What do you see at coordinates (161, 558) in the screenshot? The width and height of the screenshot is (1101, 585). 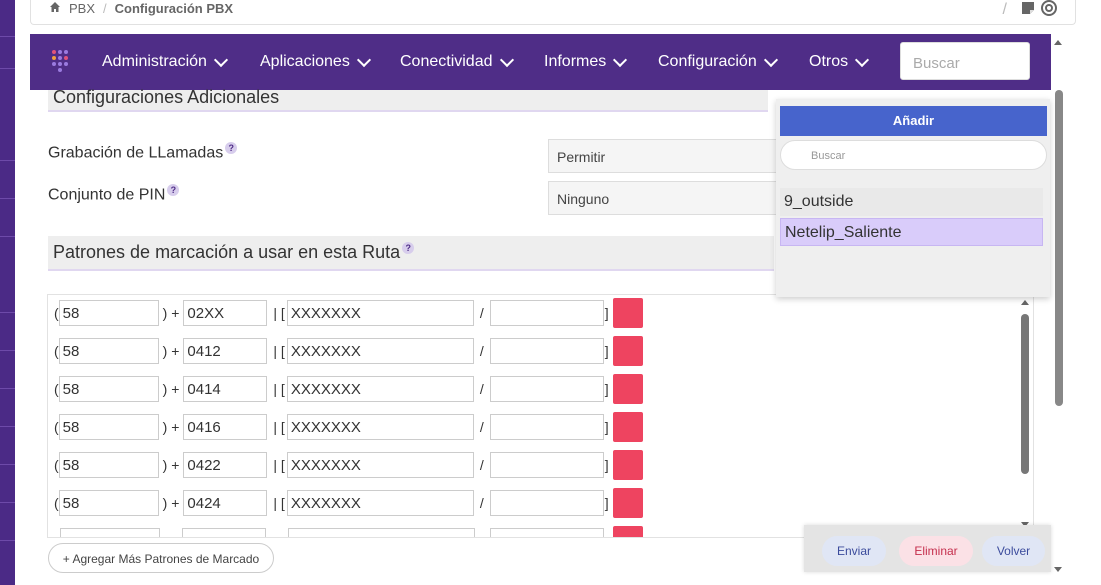 I see `add-more-patterns-button: + Agregar Más Patrones de Marcado` at bounding box center [161, 558].